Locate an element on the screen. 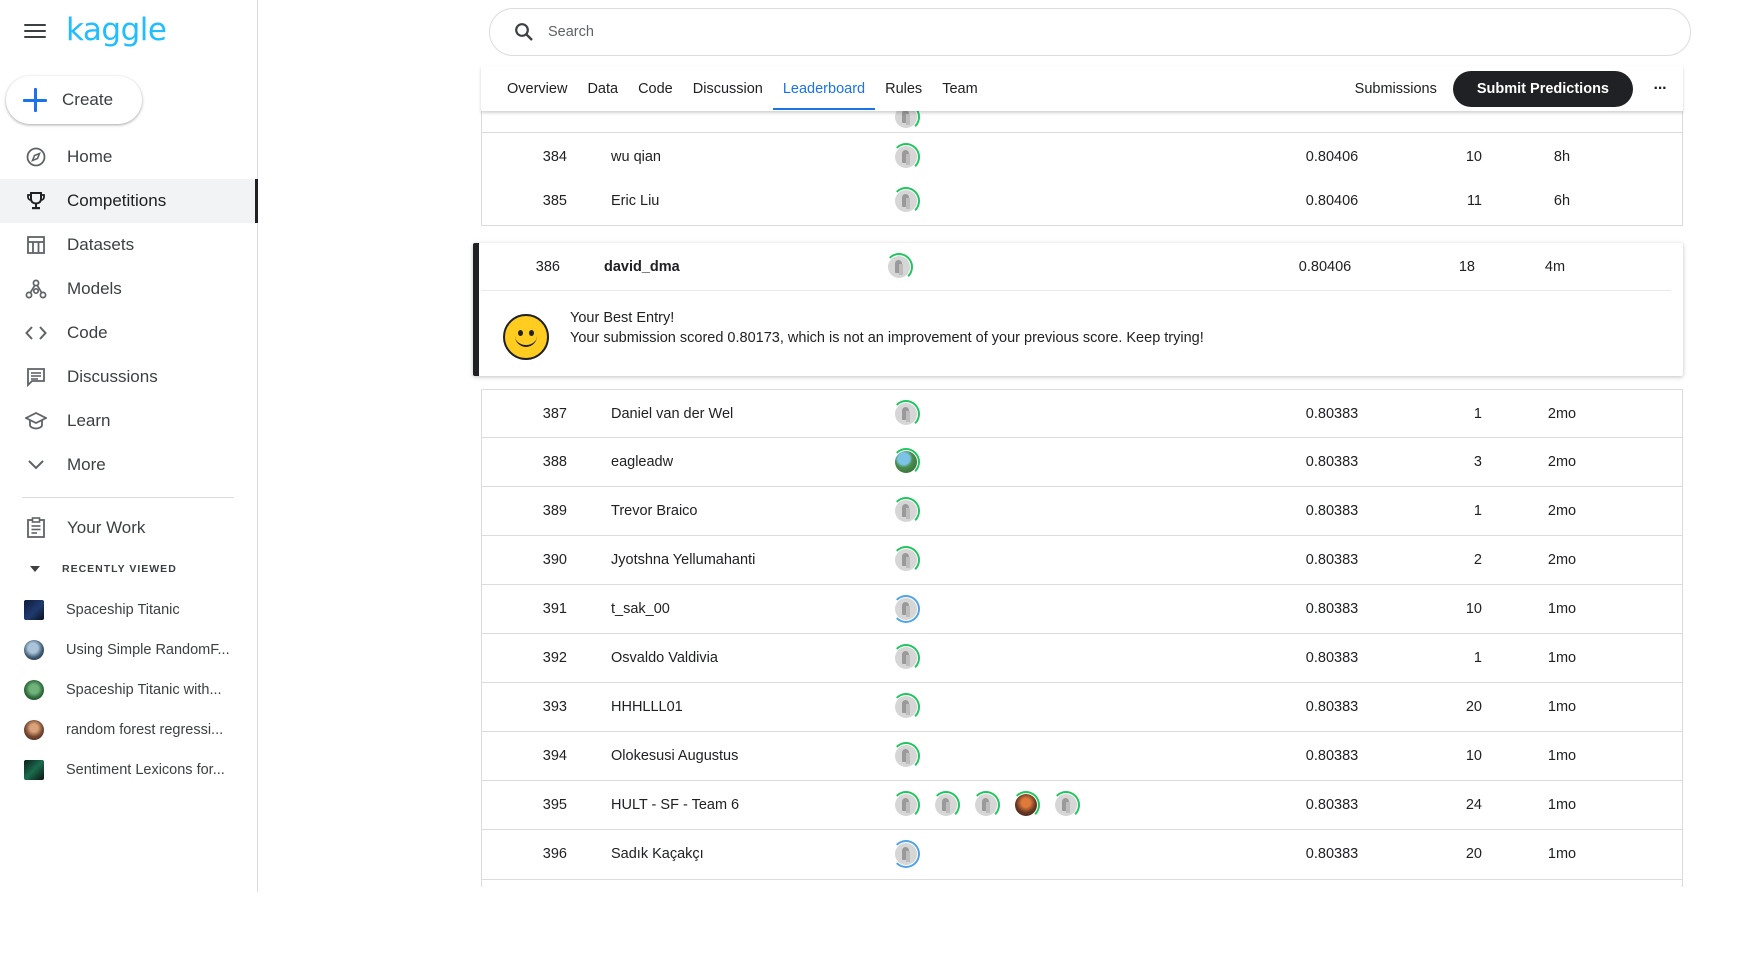 This screenshot has height=976, width=1752. tab-discussion: Discussion is located at coordinates (728, 88).